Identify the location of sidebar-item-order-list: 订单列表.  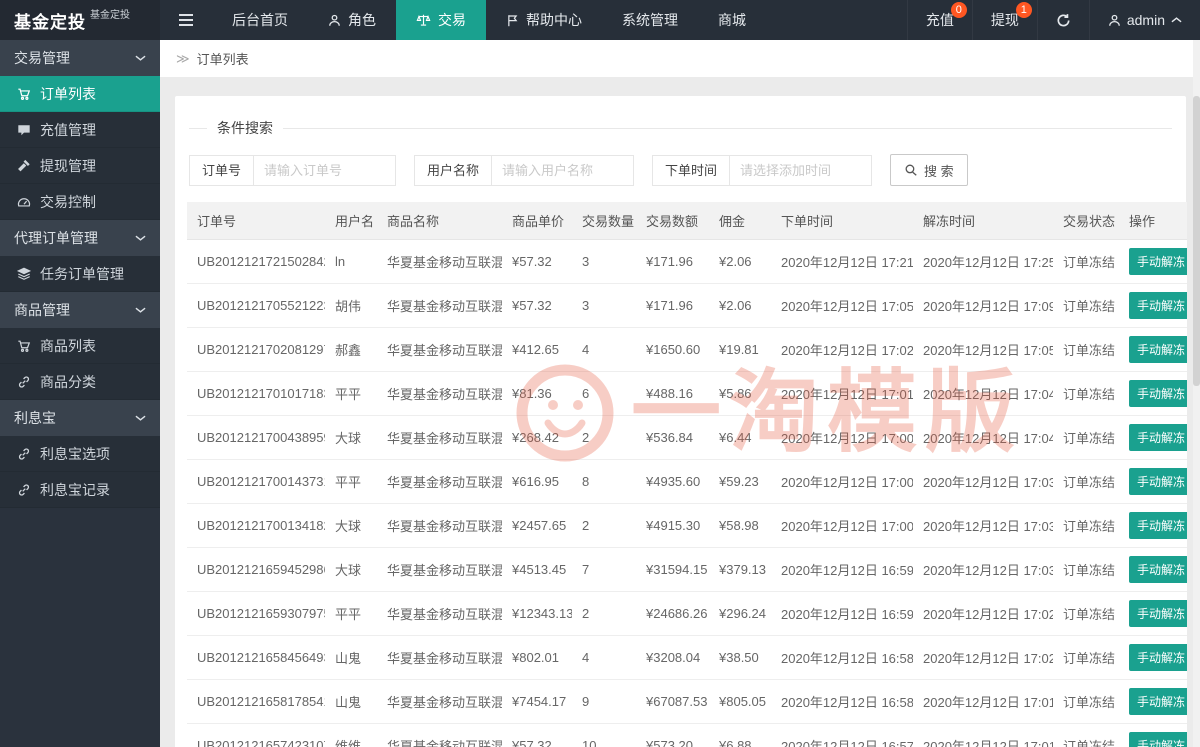
(80, 94).